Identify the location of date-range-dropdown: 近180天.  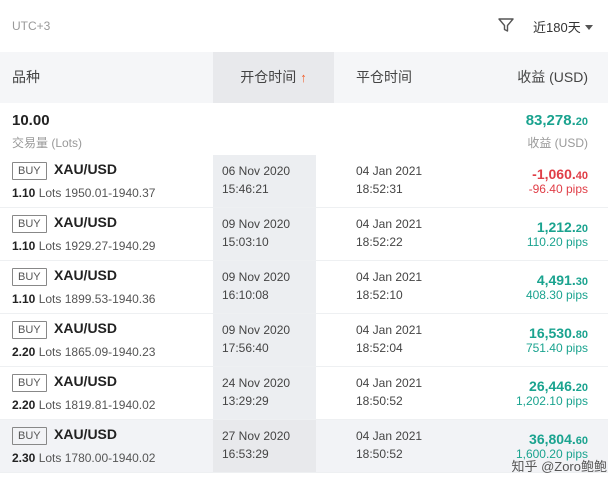
(563, 26).